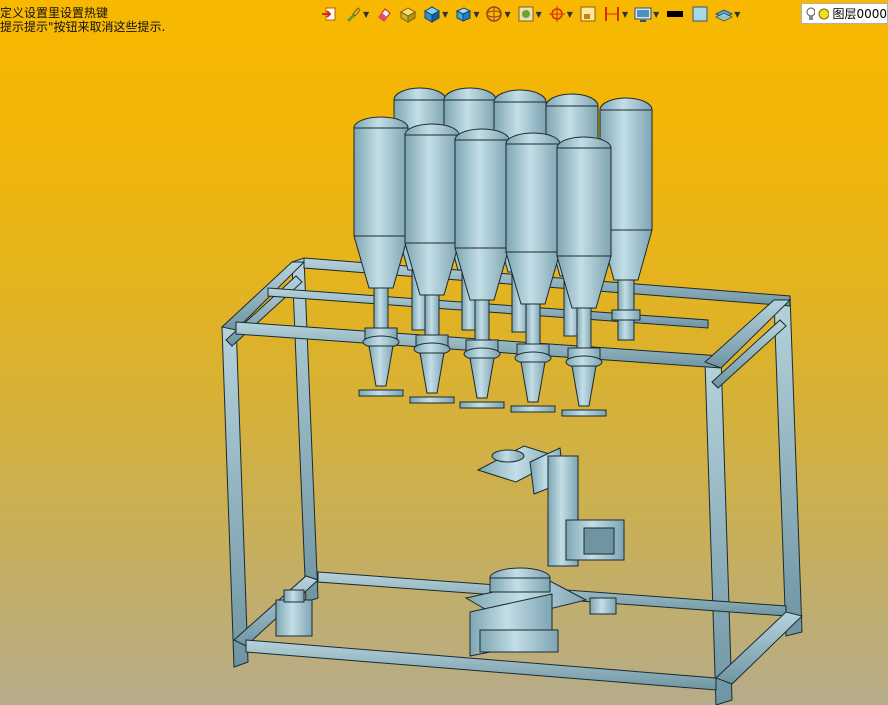  Describe the element at coordinates (611, 14) in the screenshot. I see `dimension-icon` at that location.